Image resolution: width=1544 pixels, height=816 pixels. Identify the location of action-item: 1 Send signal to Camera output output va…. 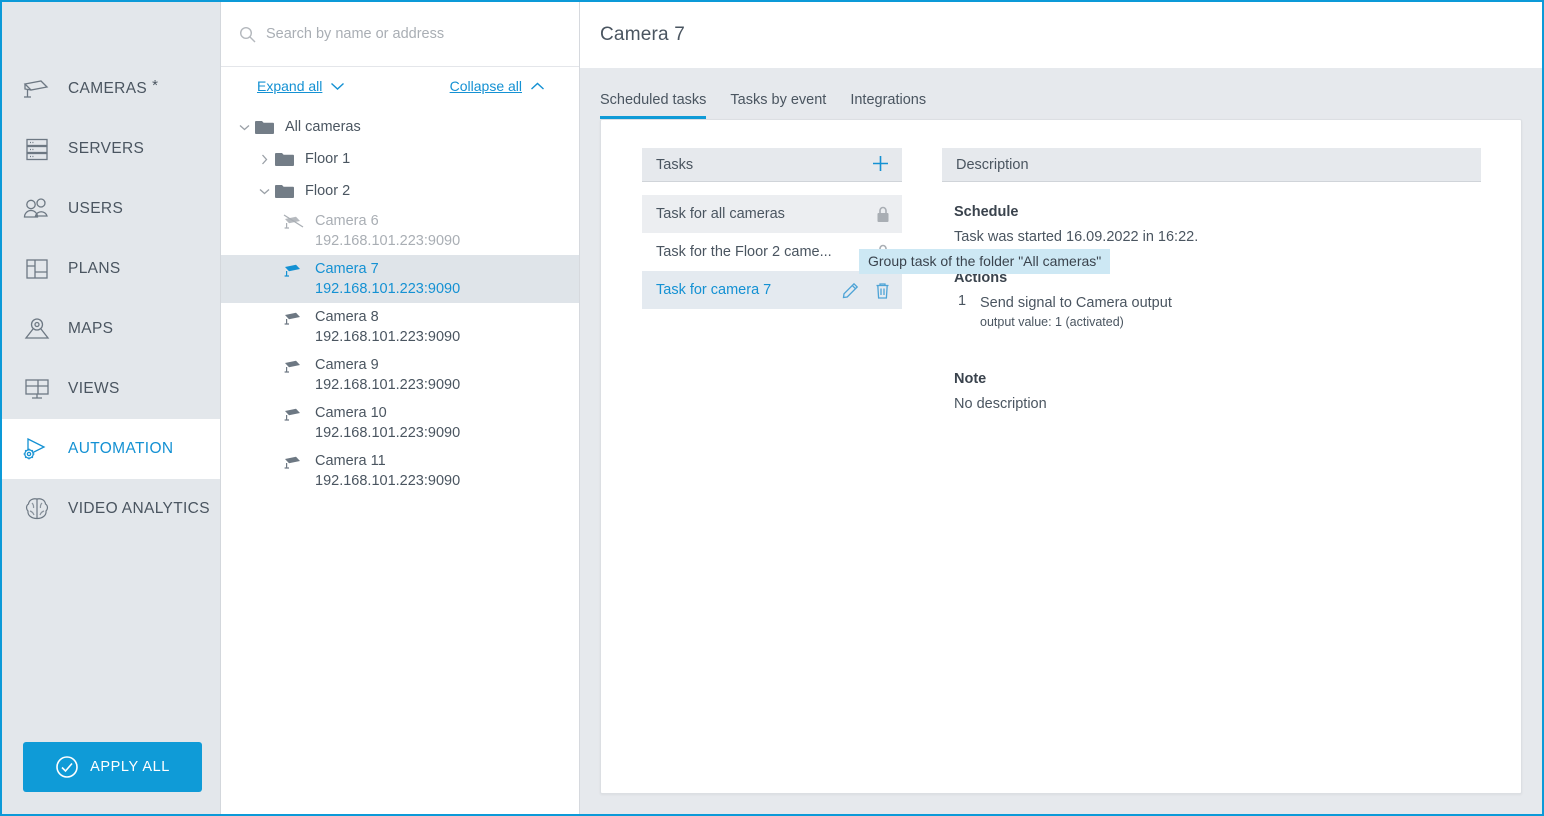
(1217, 312).